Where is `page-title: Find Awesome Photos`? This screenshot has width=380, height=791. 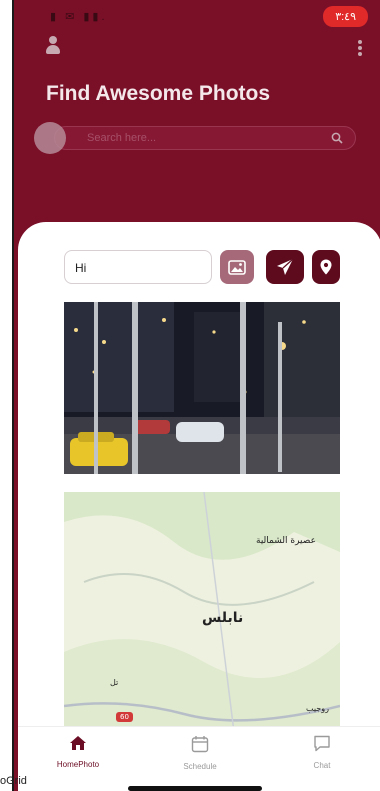
page-title: Find Awesome Photos is located at coordinates (158, 93).